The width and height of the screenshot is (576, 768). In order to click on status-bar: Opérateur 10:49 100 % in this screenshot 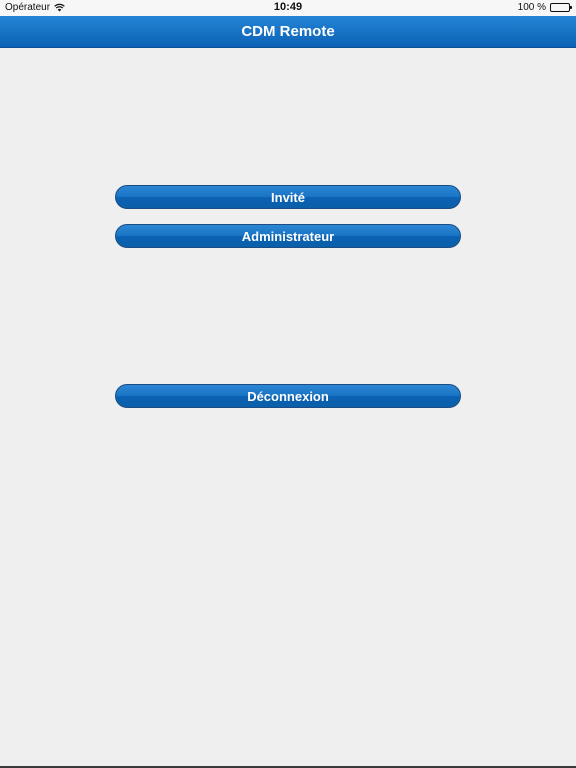, I will do `click(288, 8)`.